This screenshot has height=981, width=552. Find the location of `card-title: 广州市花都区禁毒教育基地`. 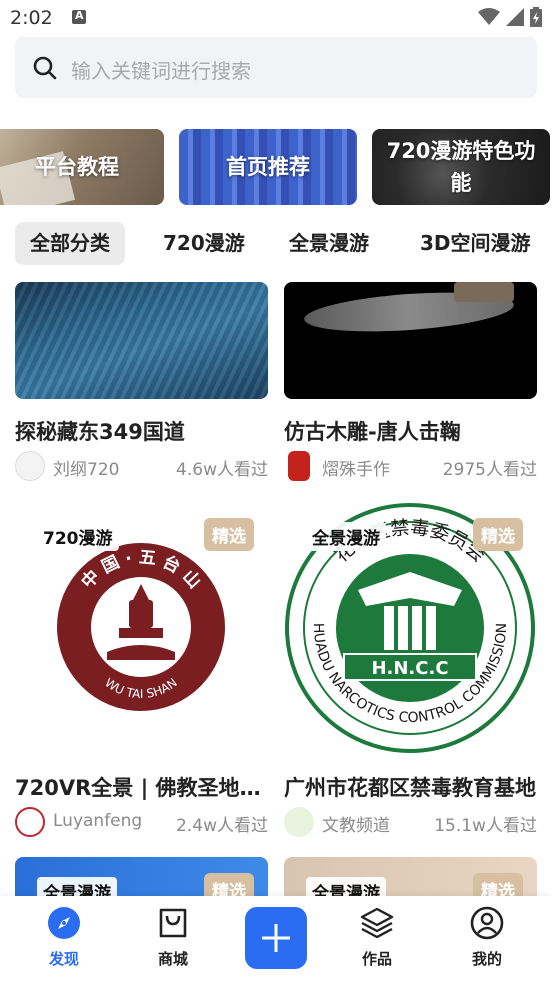

card-title: 广州市花都区禁毒教育基地 is located at coordinates (410, 787).